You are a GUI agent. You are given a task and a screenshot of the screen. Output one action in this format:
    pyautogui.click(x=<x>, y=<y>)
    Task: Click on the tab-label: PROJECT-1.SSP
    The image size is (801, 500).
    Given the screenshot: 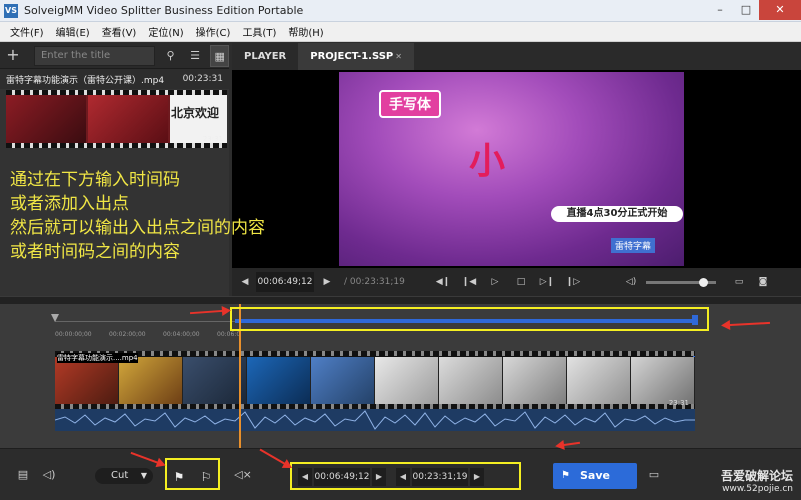 What is the action you would take?
    pyautogui.click(x=352, y=56)
    